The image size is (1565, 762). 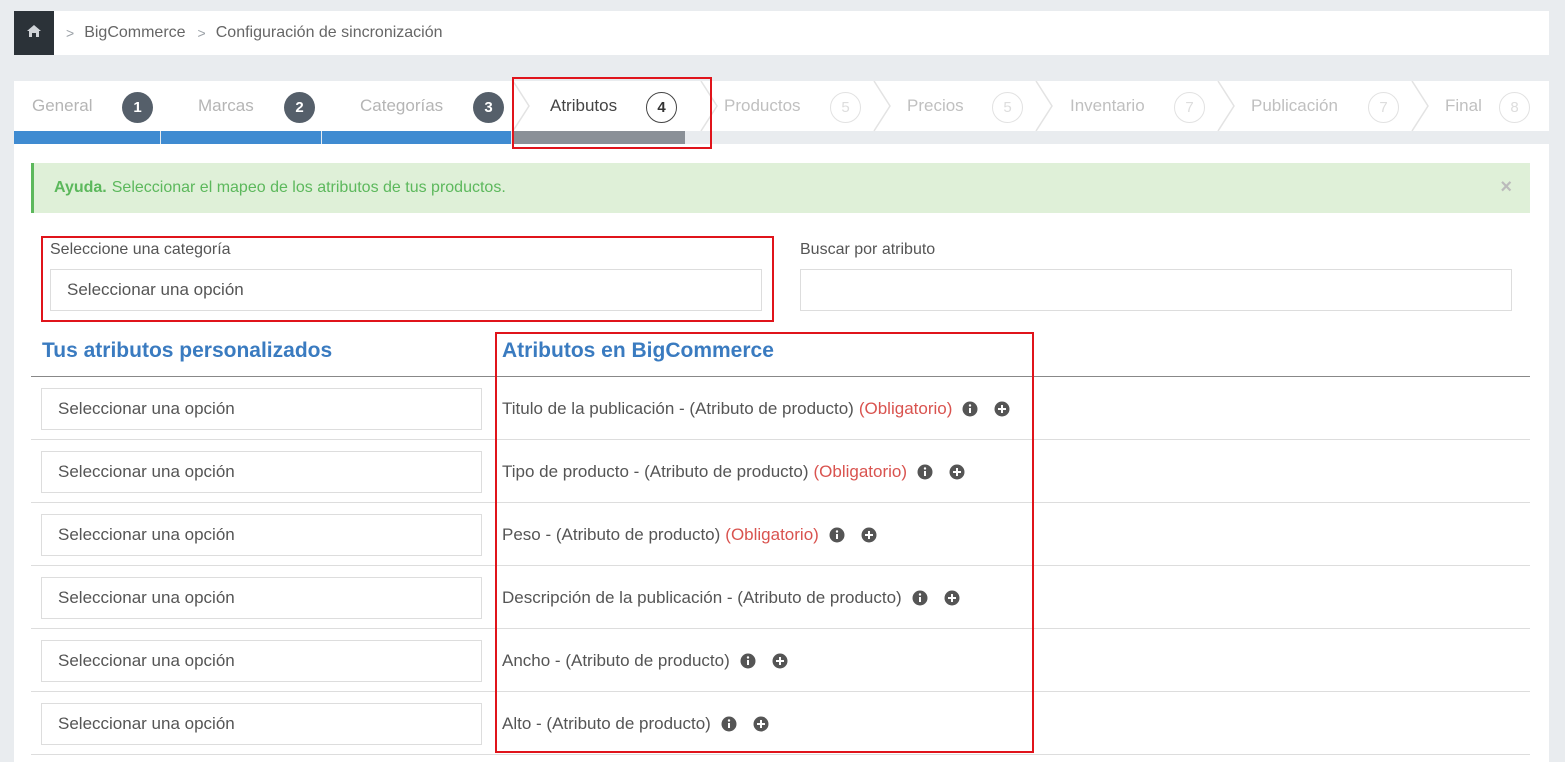 I want to click on breadcrumb-bigcommerce: BigCommerce, so click(x=134, y=33).